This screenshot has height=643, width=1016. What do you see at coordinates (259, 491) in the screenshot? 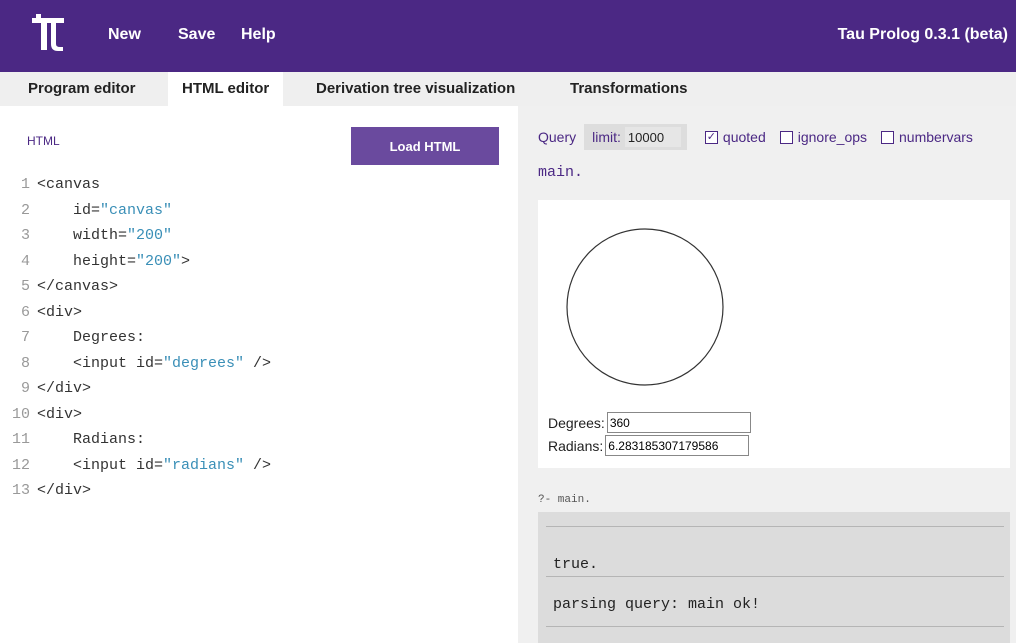
I see `code-line: 13 </div>` at bounding box center [259, 491].